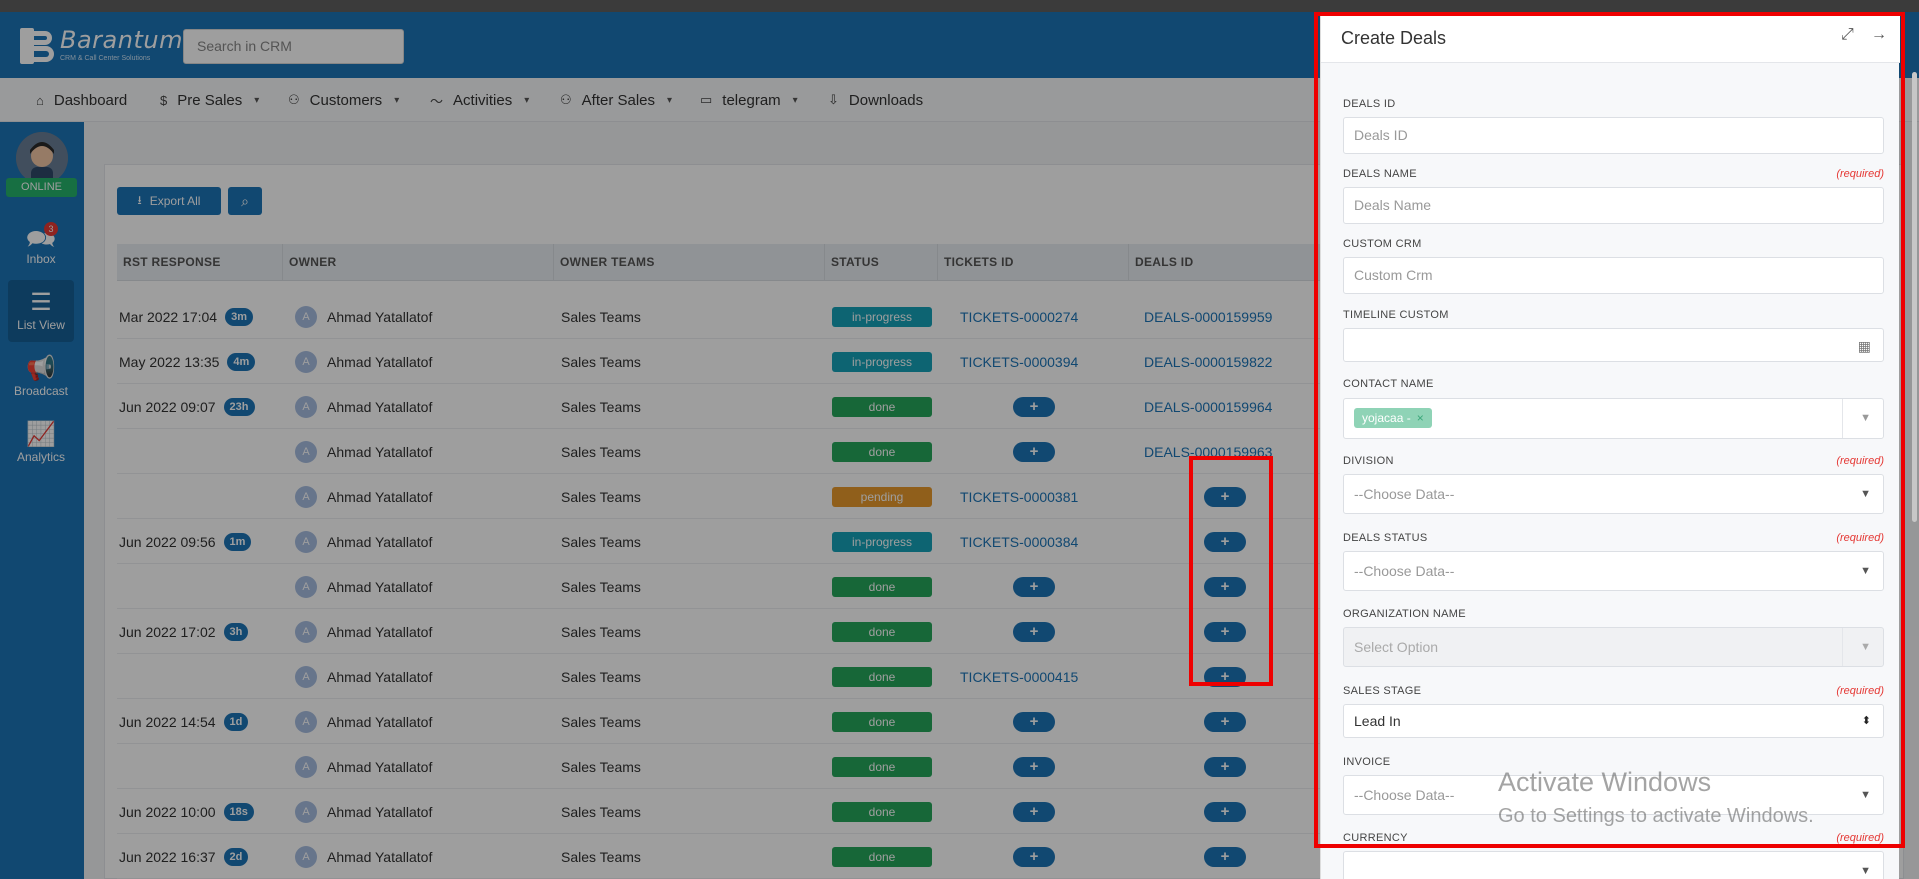 The height and width of the screenshot is (879, 1919). What do you see at coordinates (1404, 494) in the screenshot?
I see `division-value: --Choose Data--` at bounding box center [1404, 494].